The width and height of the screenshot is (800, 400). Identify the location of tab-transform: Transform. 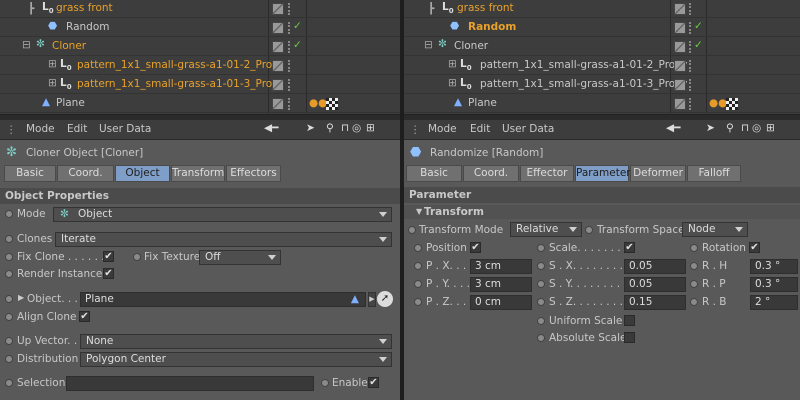
(198, 173).